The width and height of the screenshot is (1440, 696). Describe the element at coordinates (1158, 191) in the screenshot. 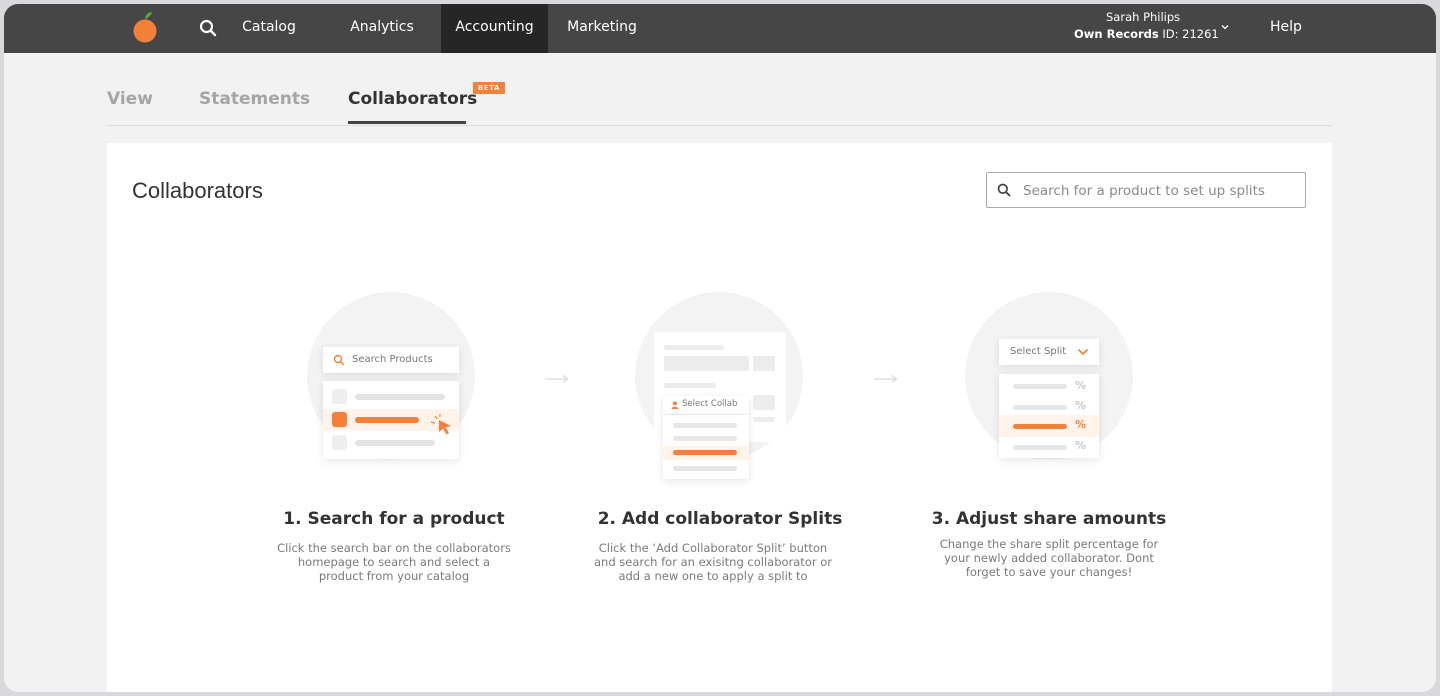

I see `search-input` at that location.